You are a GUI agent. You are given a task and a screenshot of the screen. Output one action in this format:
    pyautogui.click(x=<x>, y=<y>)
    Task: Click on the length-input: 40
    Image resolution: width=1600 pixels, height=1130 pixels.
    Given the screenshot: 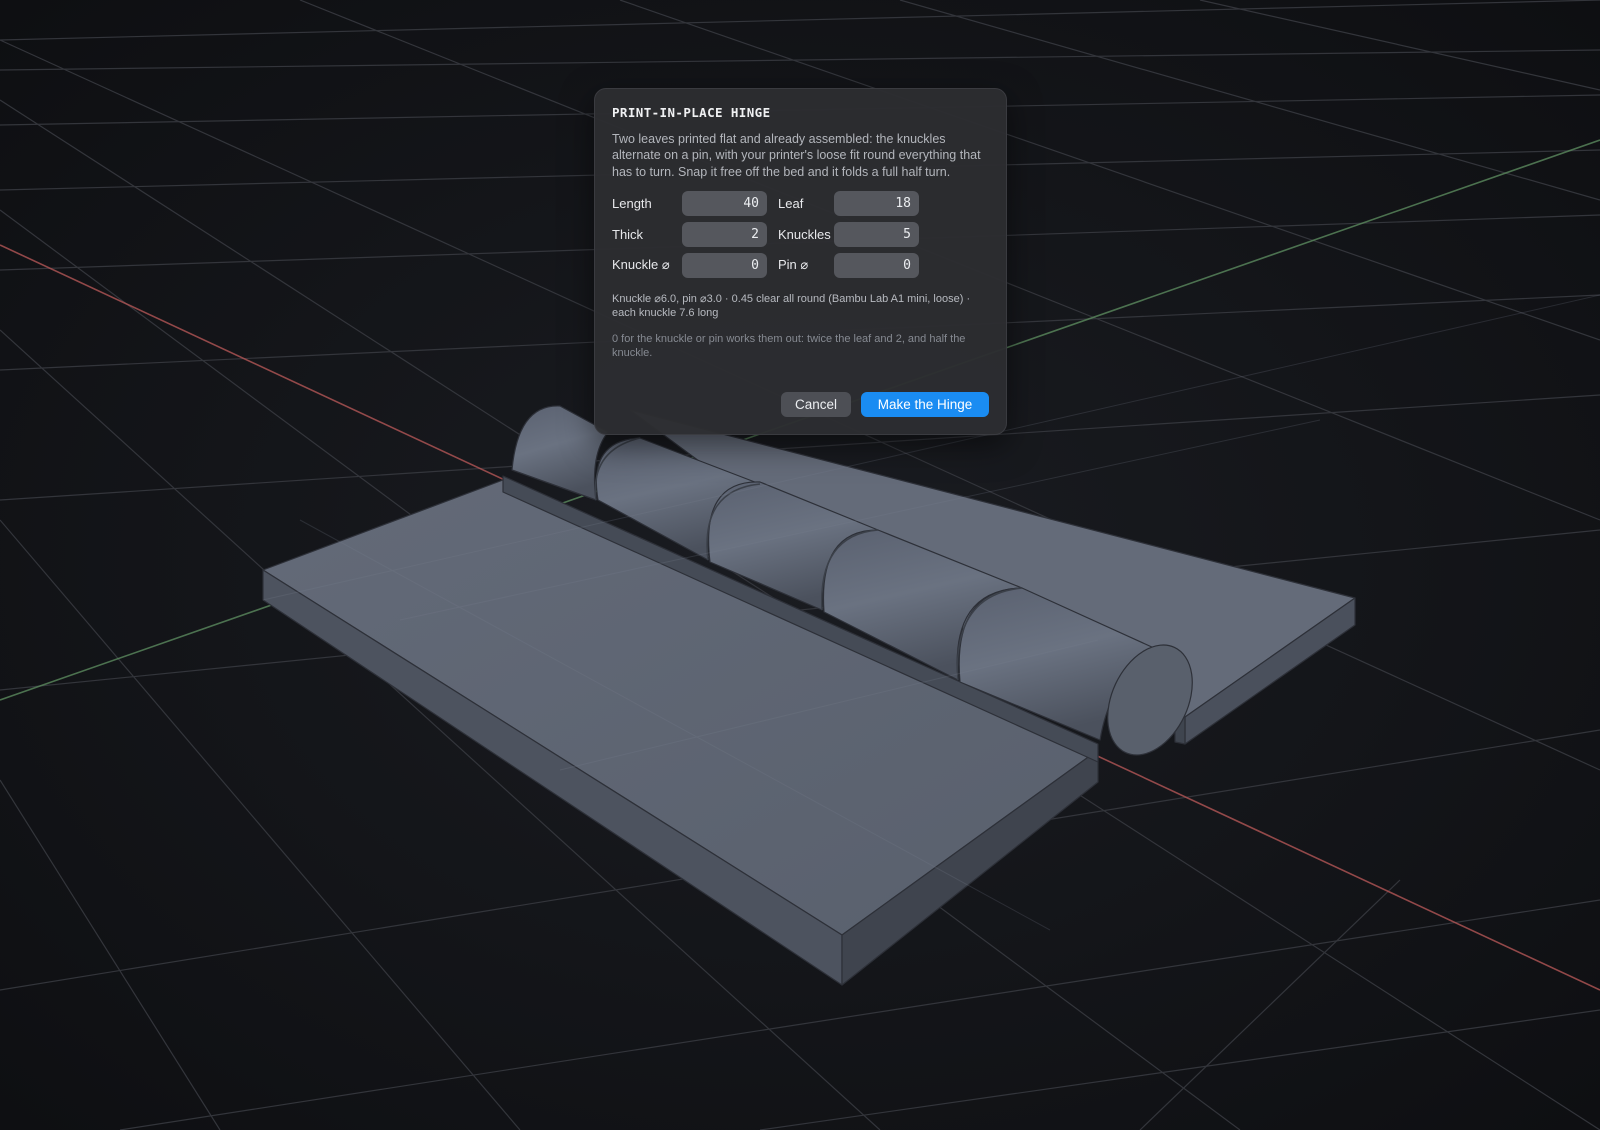 What is the action you would take?
    pyautogui.click(x=724, y=203)
    